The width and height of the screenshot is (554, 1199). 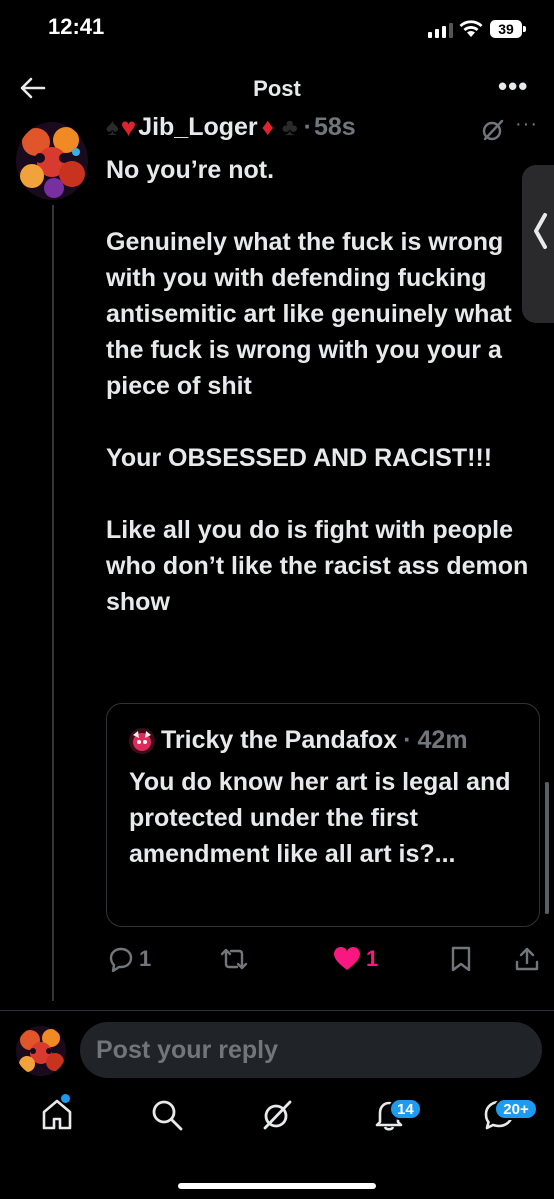 What do you see at coordinates (372, 958) in the screenshot?
I see `like-count: 1` at bounding box center [372, 958].